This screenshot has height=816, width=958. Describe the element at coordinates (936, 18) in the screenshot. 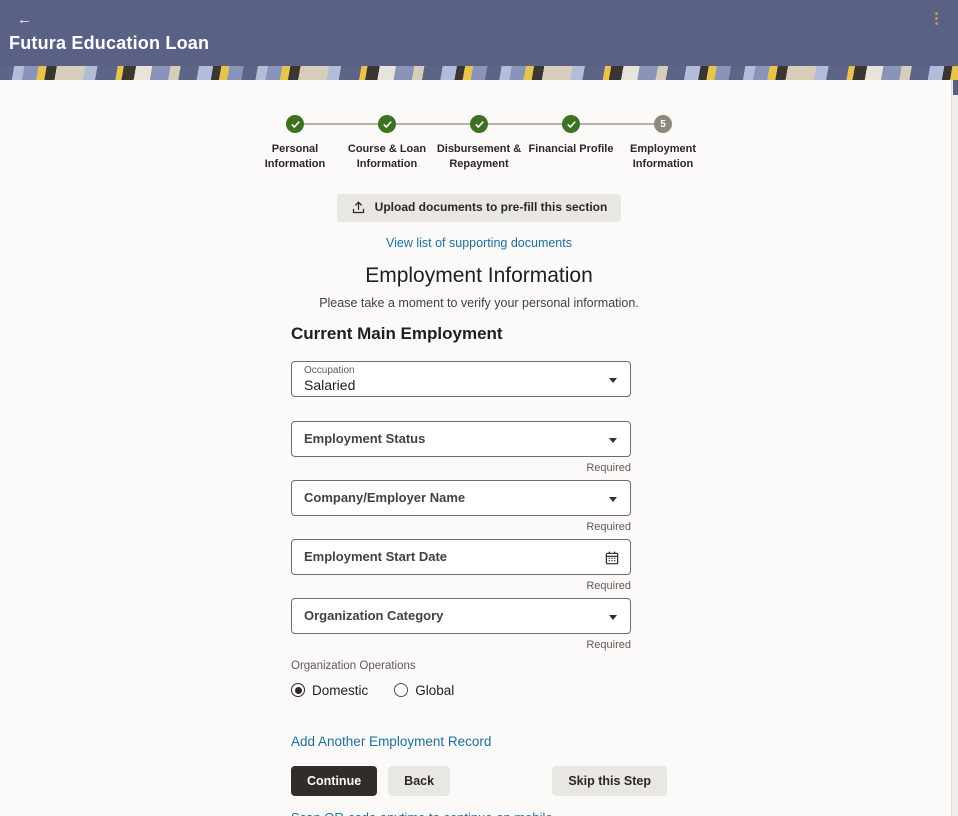

I see `kebab-menu-icon: ⋮` at that location.